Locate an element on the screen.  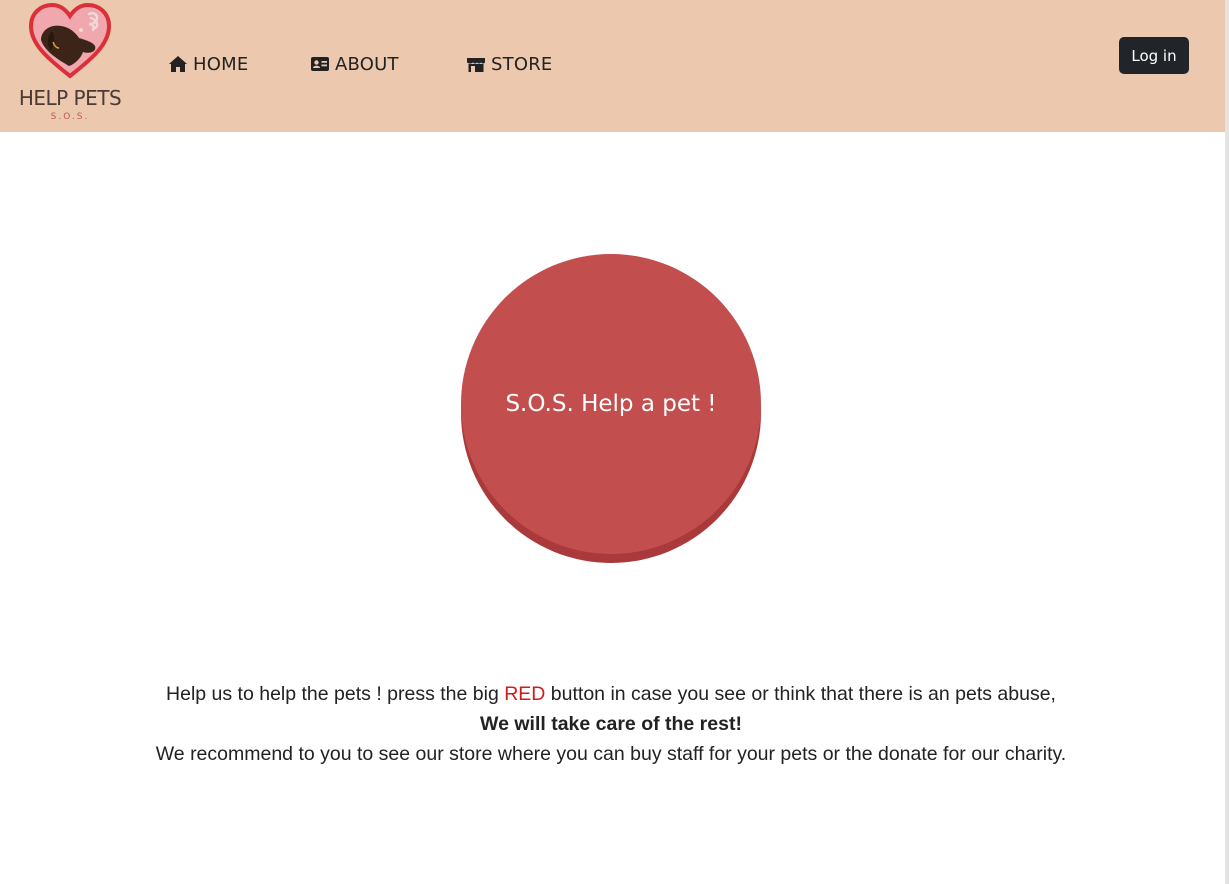
nav-store: STORE is located at coordinates (509, 64).